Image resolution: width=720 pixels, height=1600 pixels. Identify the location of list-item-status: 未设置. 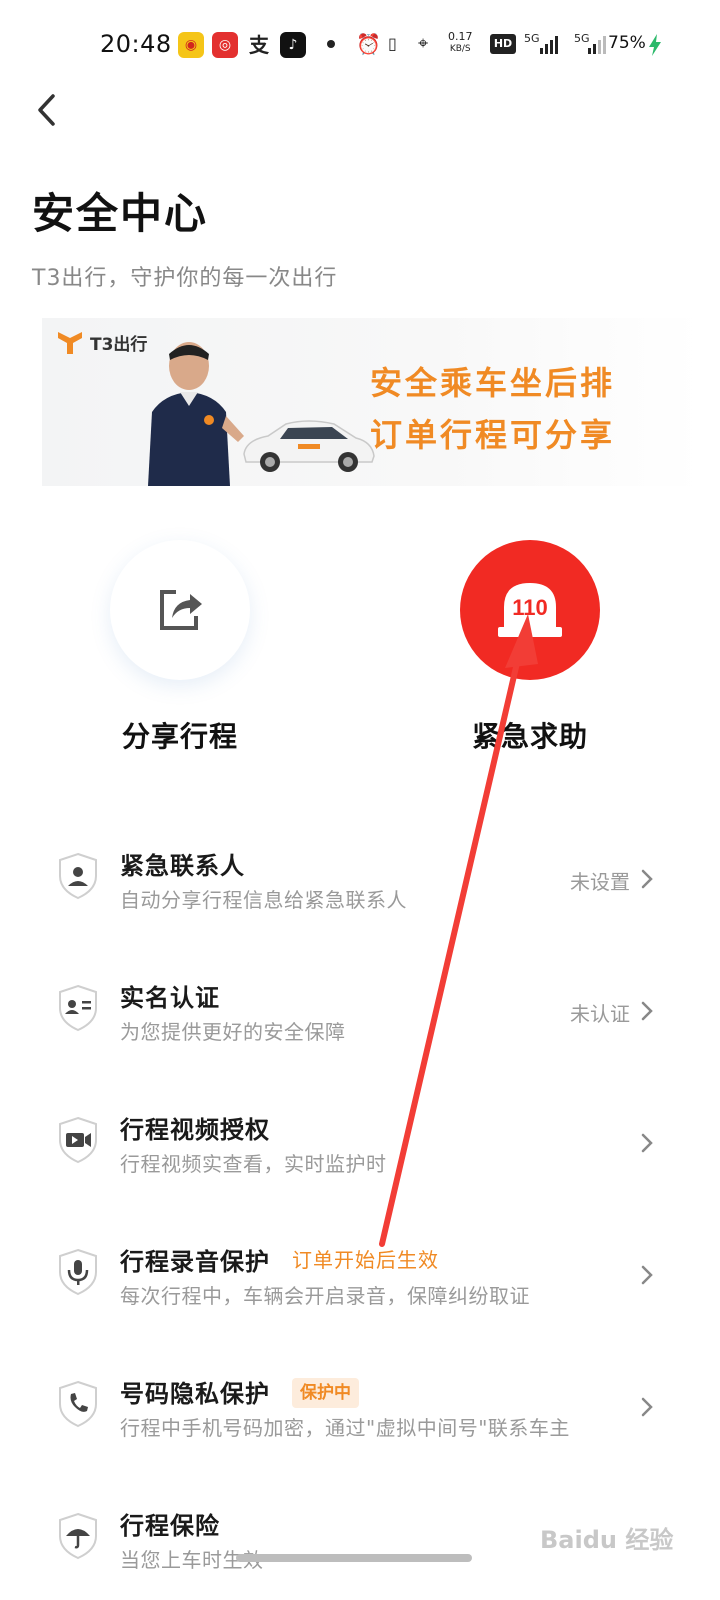
(600, 882).